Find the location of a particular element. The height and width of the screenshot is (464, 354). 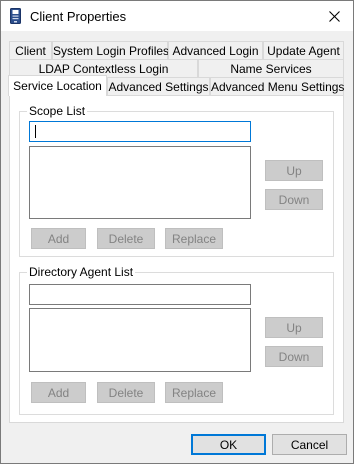

close-icon is located at coordinates (334, 16).